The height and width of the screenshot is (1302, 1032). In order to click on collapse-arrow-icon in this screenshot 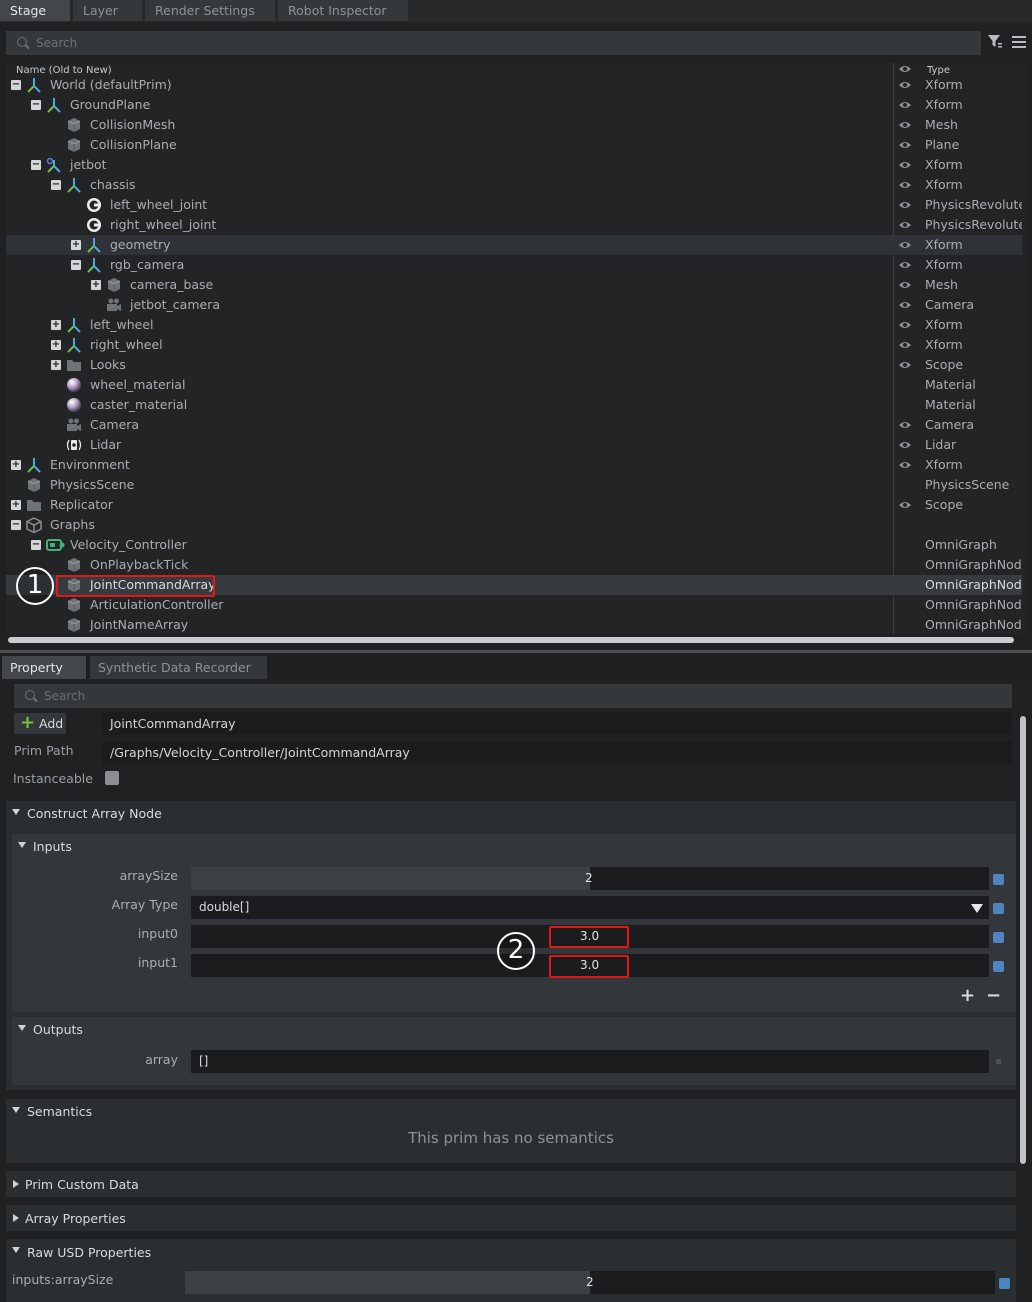, I will do `click(22, 1028)`.